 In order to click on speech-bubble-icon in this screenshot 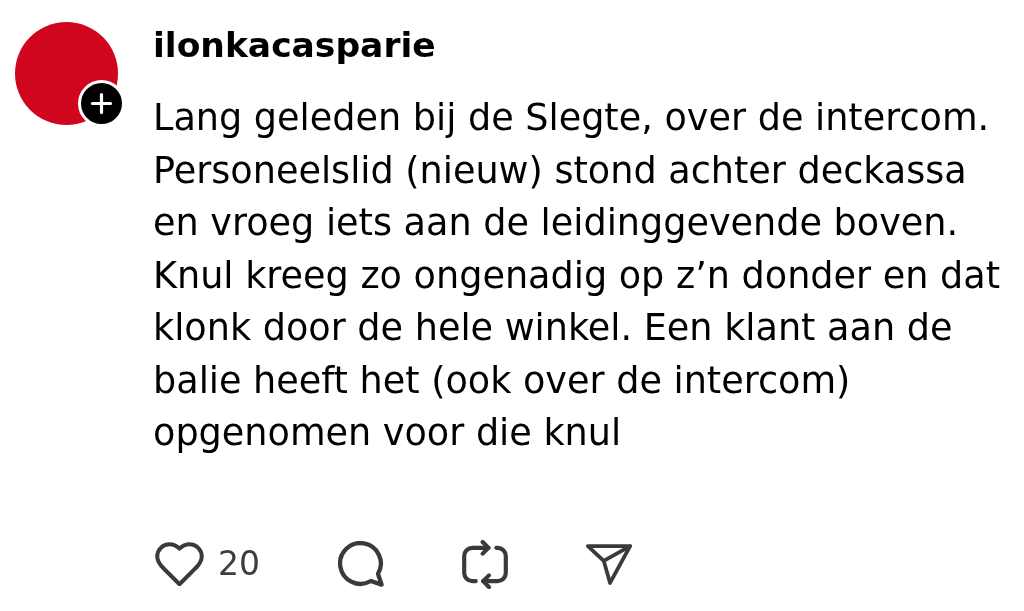, I will do `click(361, 564)`.